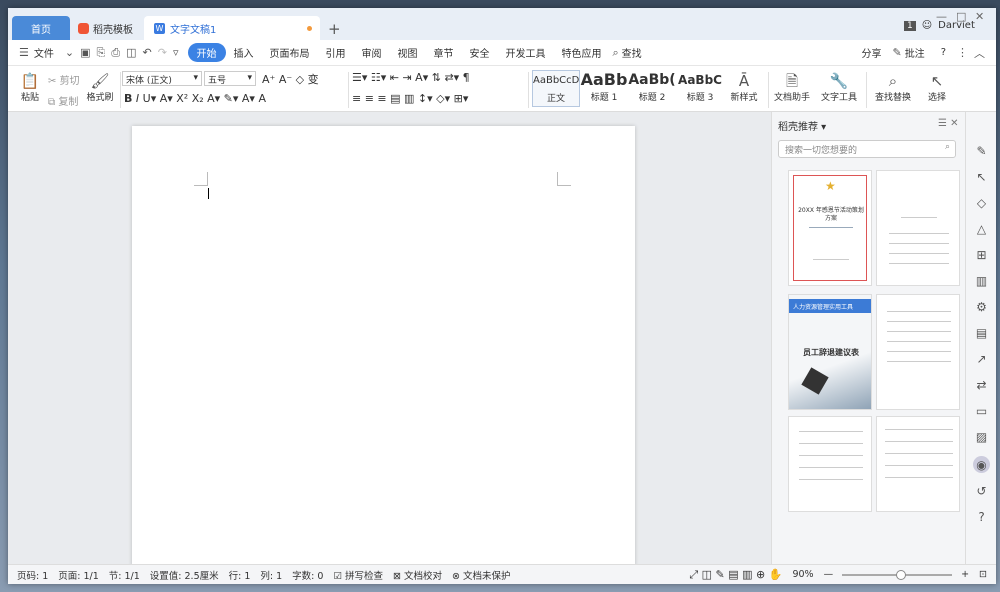  Describe the element at coordinates (556, 88) in the screenshot. I see `style-normal: AaBbCcDd 正文` at that location.